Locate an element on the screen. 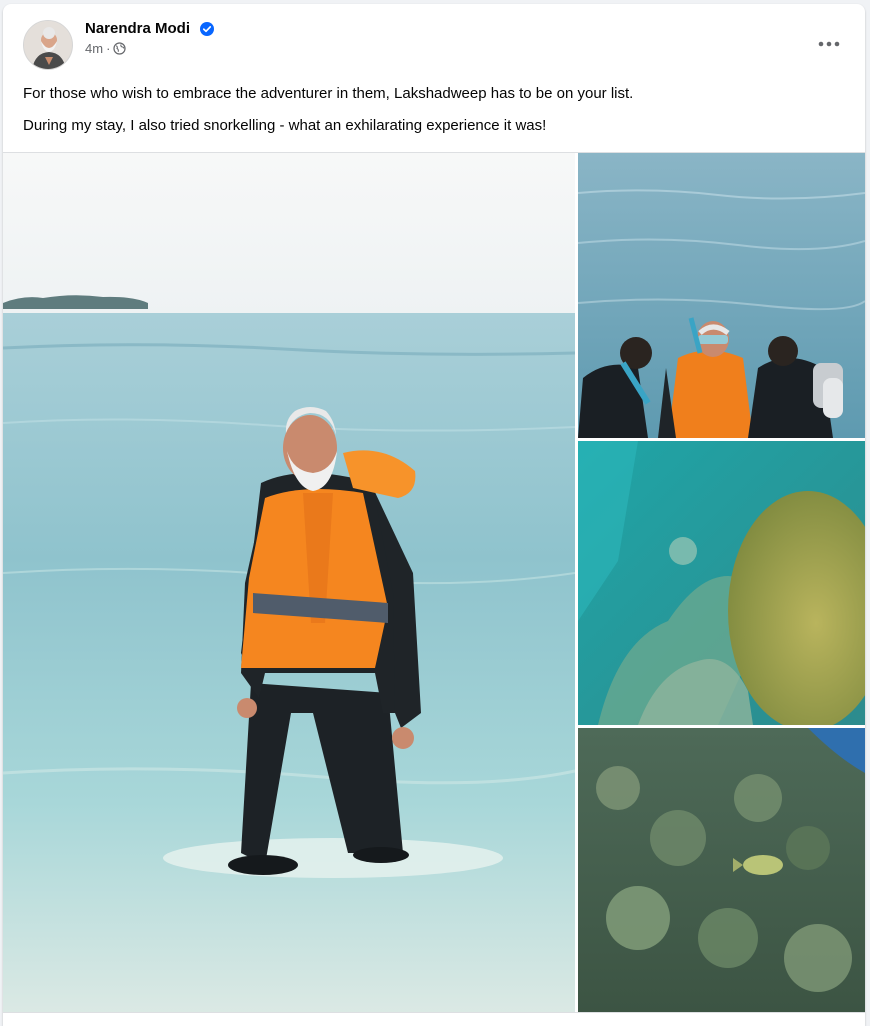  more-horizontal-icon is located at coordinates (829, 44).